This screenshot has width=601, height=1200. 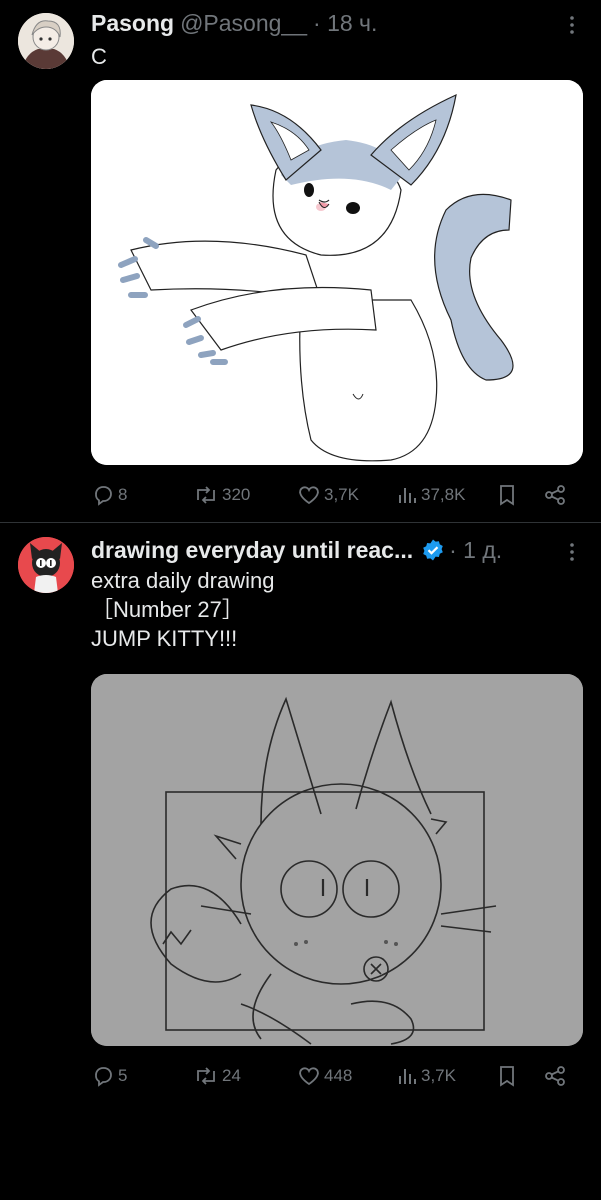 What do you see at coordinates (123, 494) in the screenshot?
I see `reply-count: 8` at bounding box center [123, 494].